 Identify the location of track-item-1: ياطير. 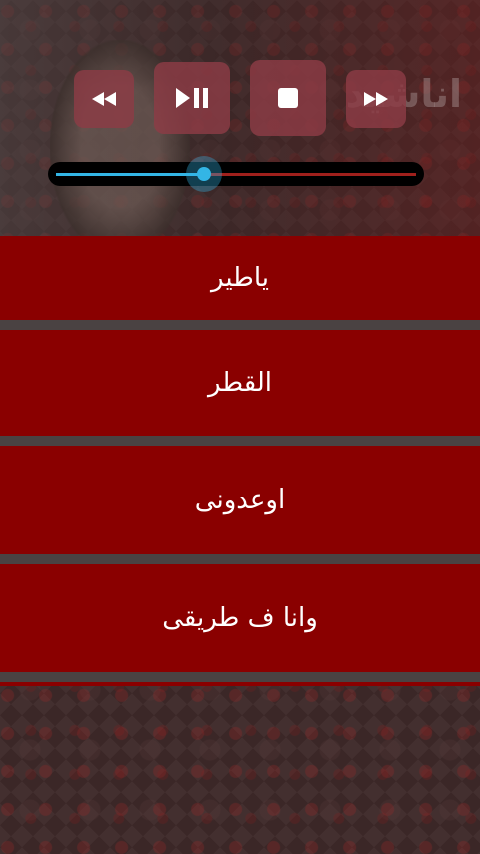
(240, 278).